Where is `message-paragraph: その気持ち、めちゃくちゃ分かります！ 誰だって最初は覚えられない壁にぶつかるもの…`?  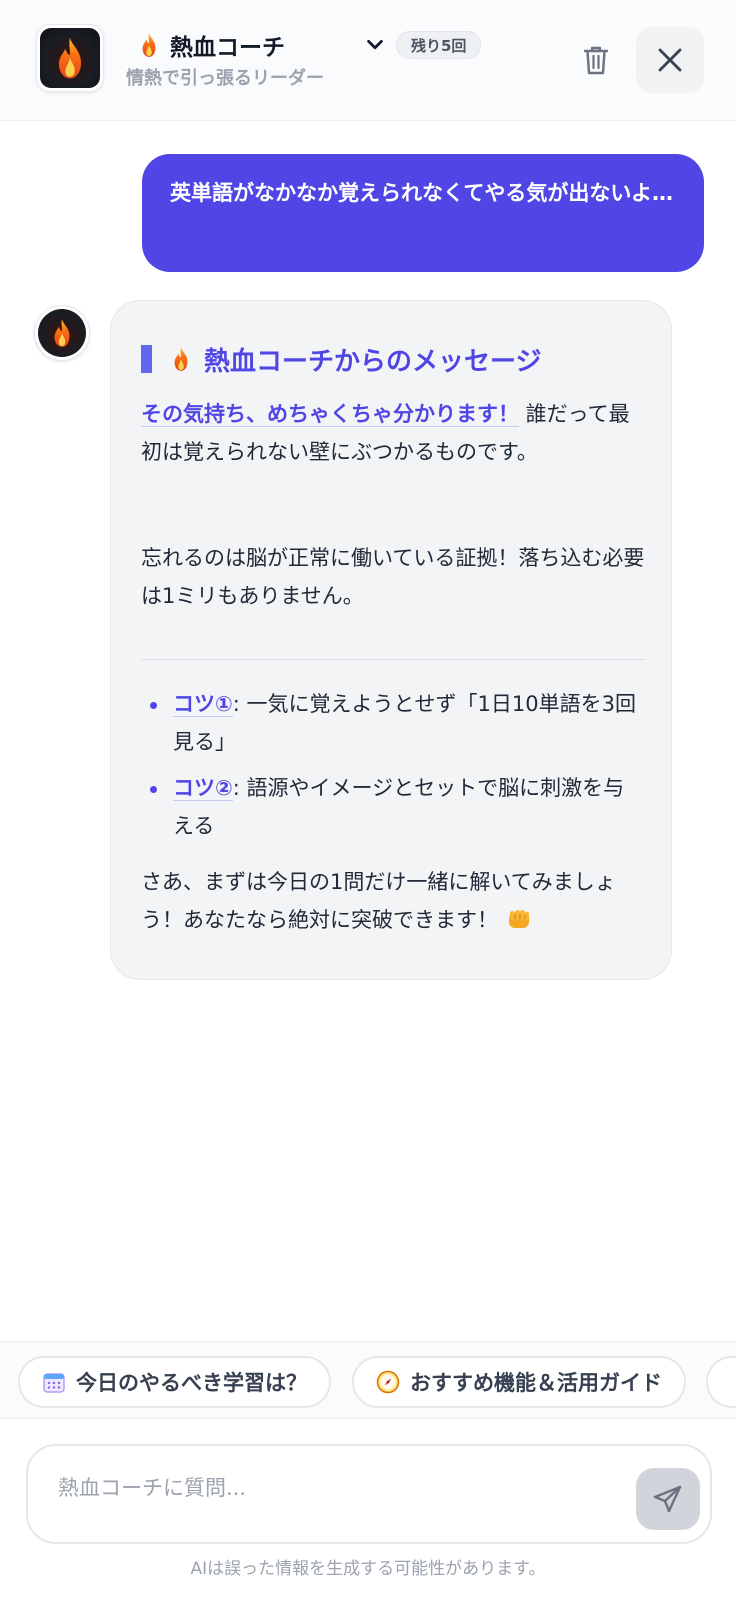 message-paragraph: その気持ち、めちゃくちゃ分かります！ 誰だって最初は覚えられない壁にぶつかるもの… is located at coordinates (393, 433).